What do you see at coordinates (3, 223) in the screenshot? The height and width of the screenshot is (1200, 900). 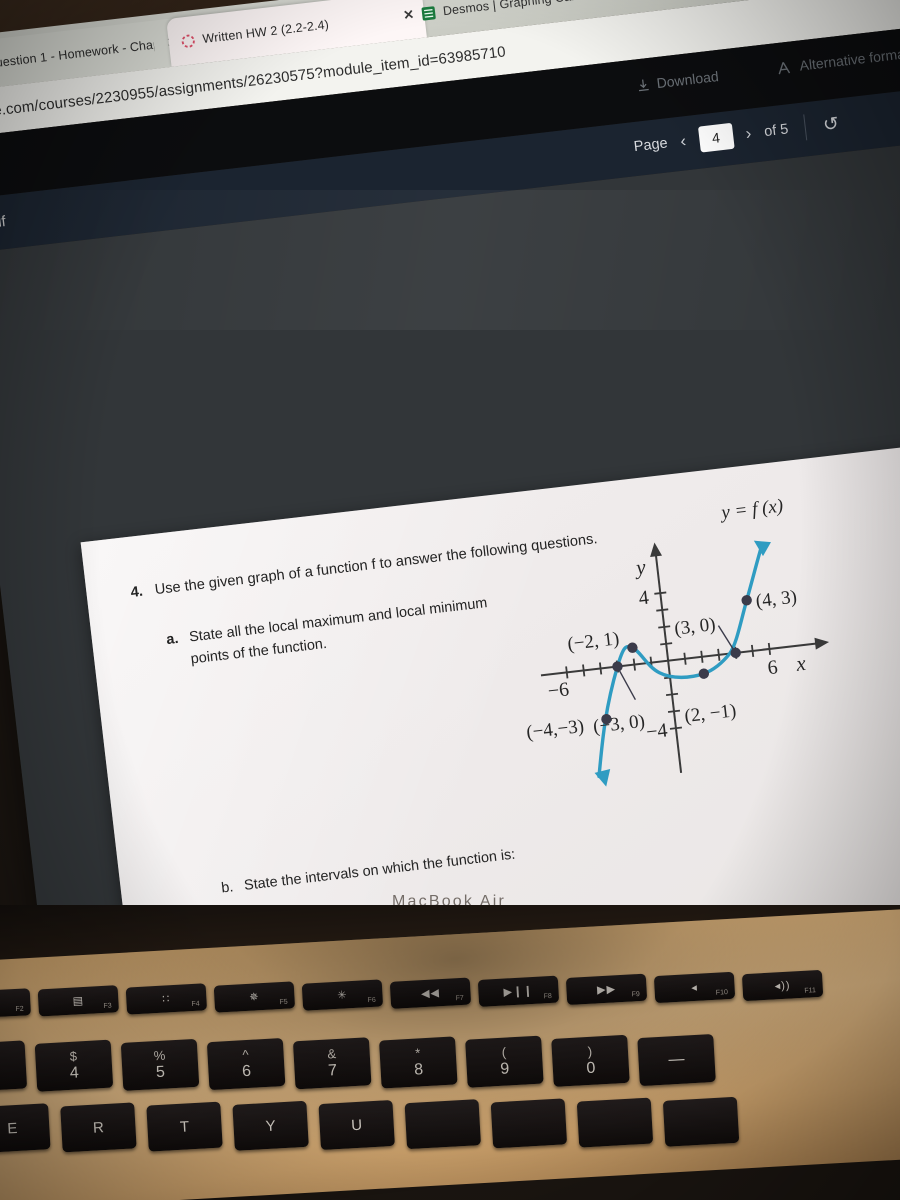 I see `pdf-filename: e.pdf` at bounding box center [3, 223].